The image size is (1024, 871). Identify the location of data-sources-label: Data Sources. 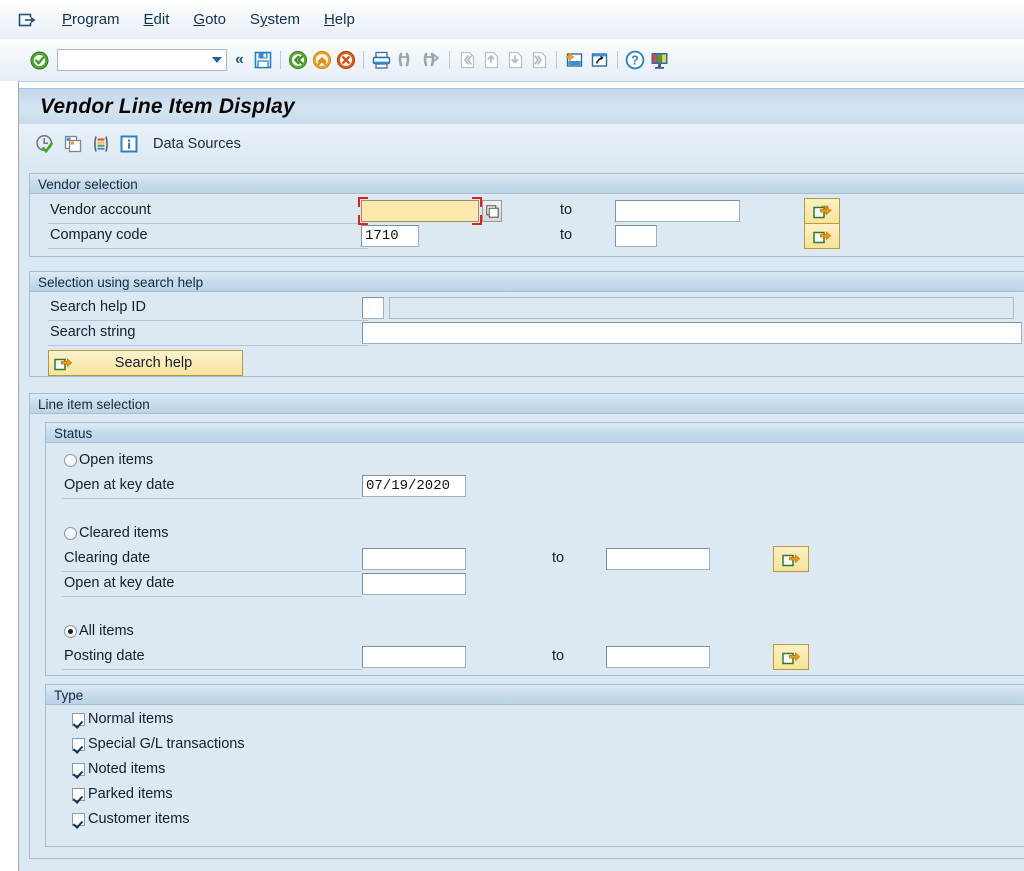
(197, 144).